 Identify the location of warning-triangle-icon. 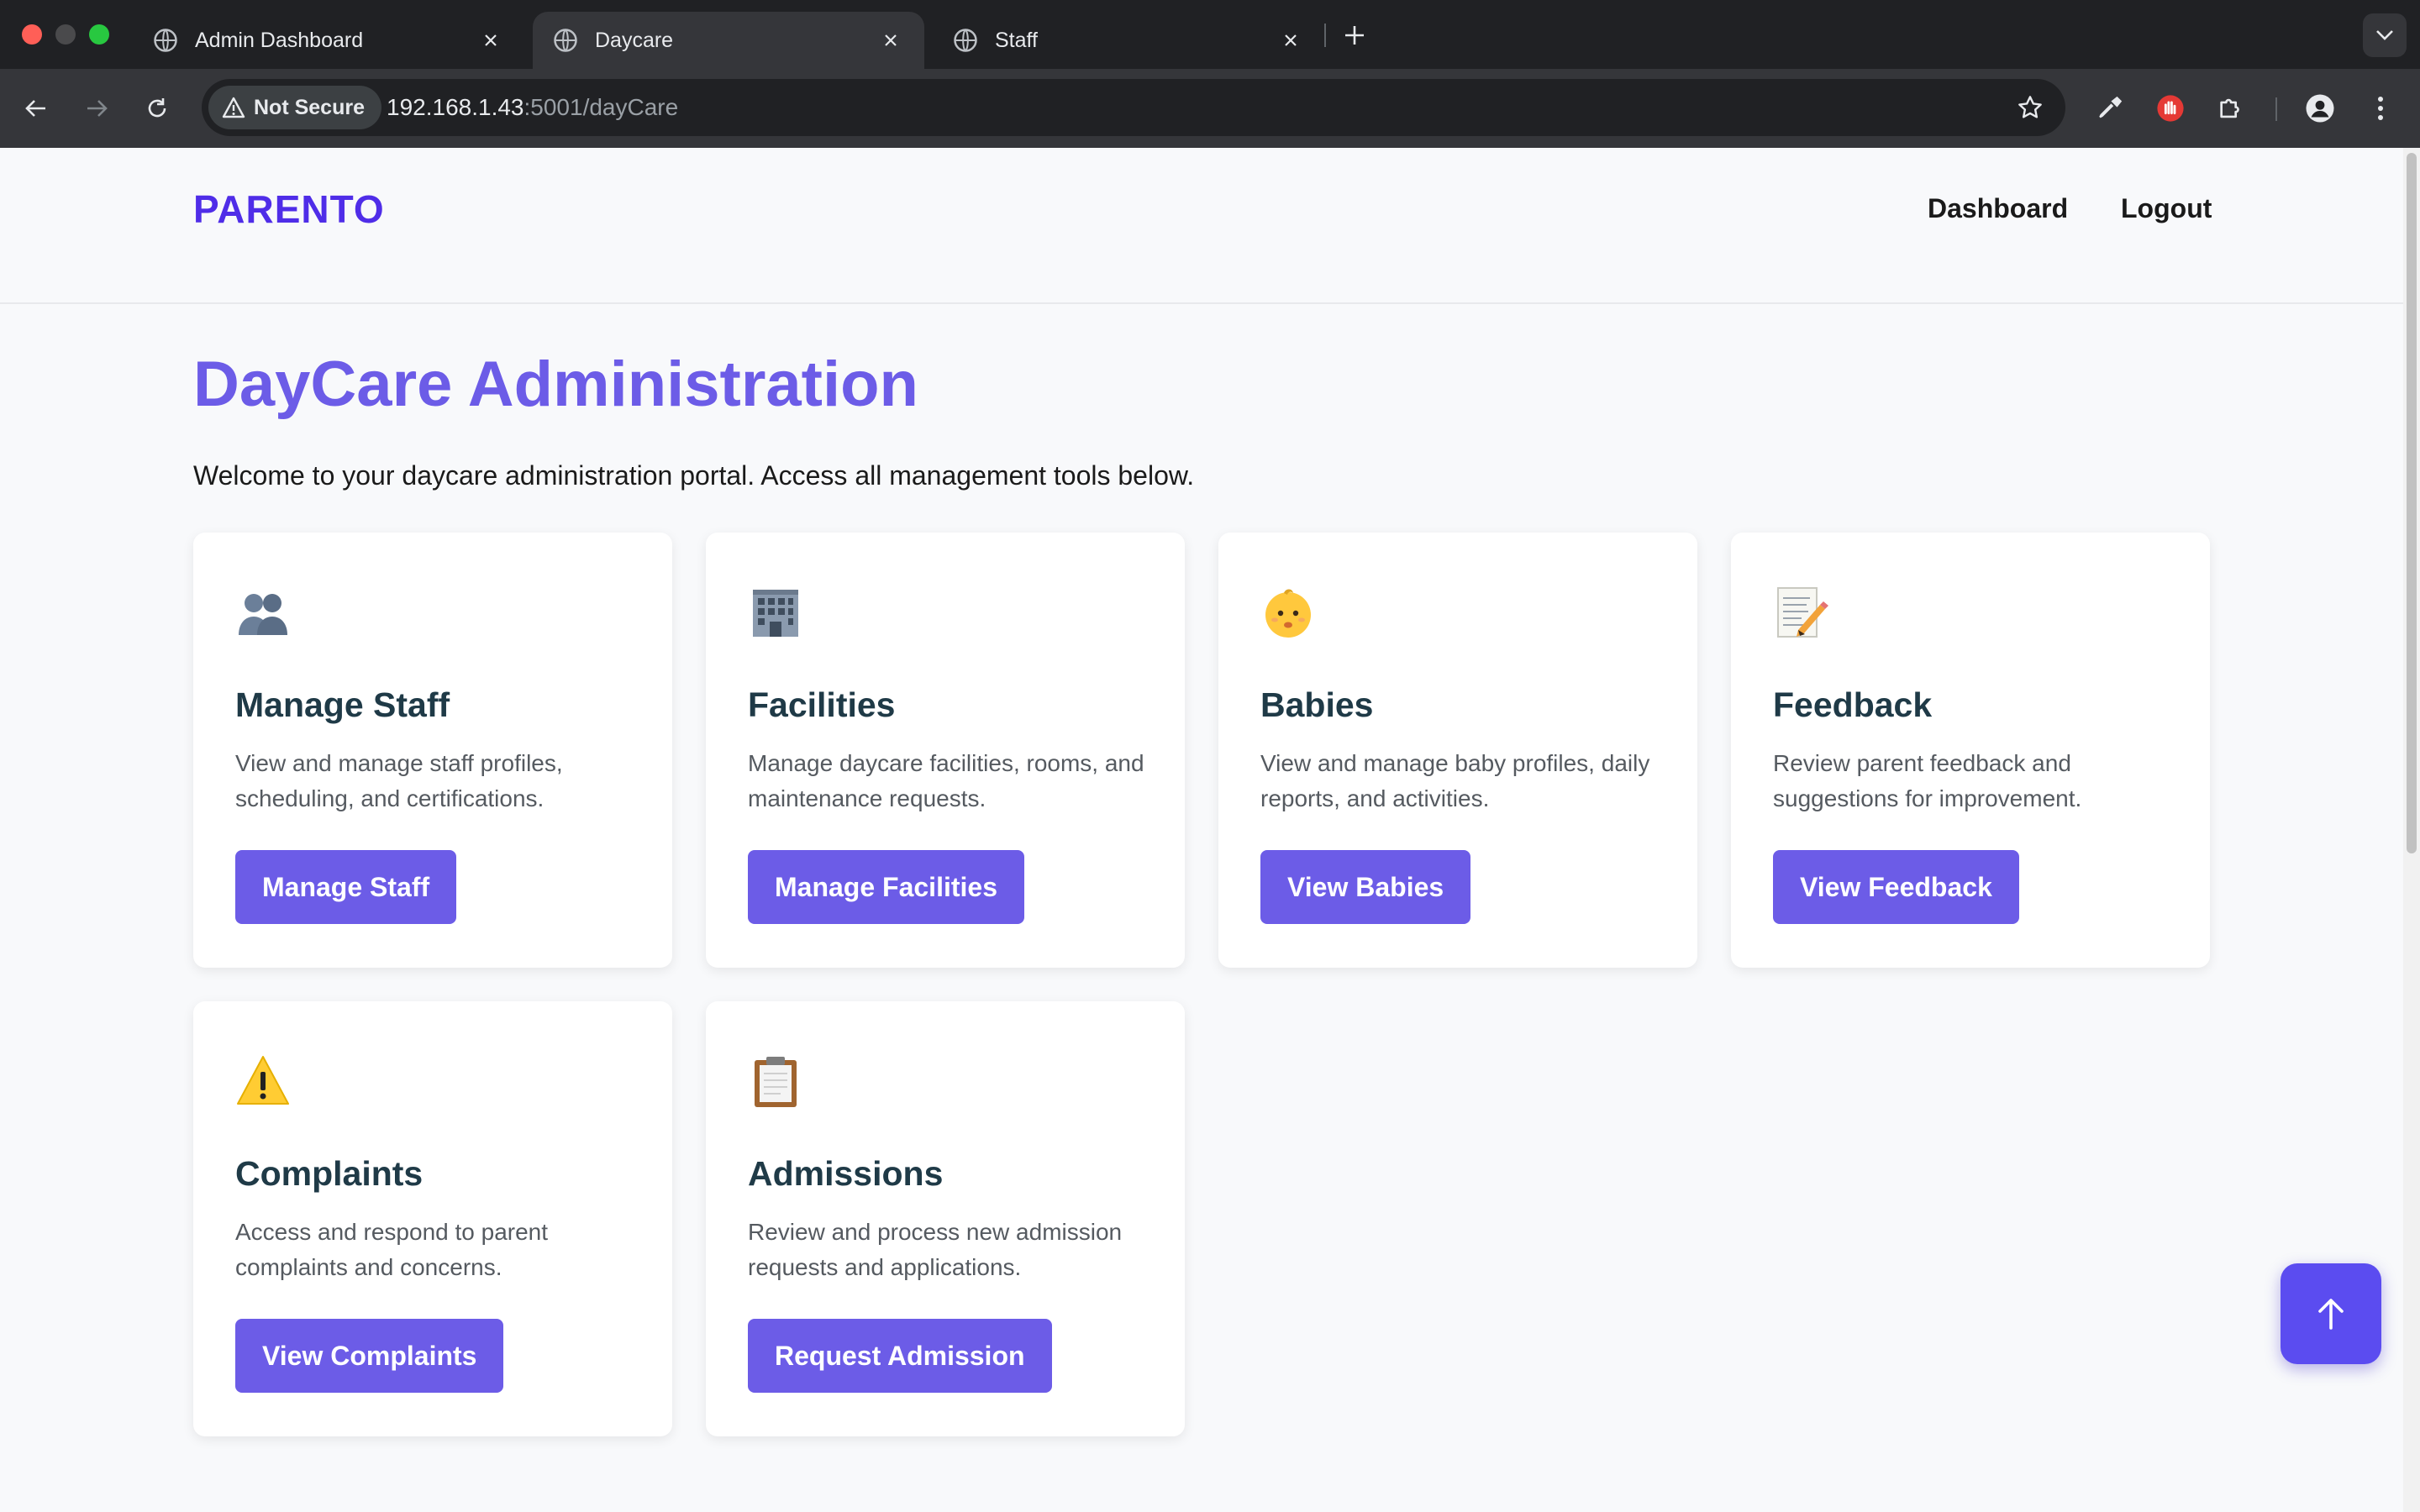
(233, 107).